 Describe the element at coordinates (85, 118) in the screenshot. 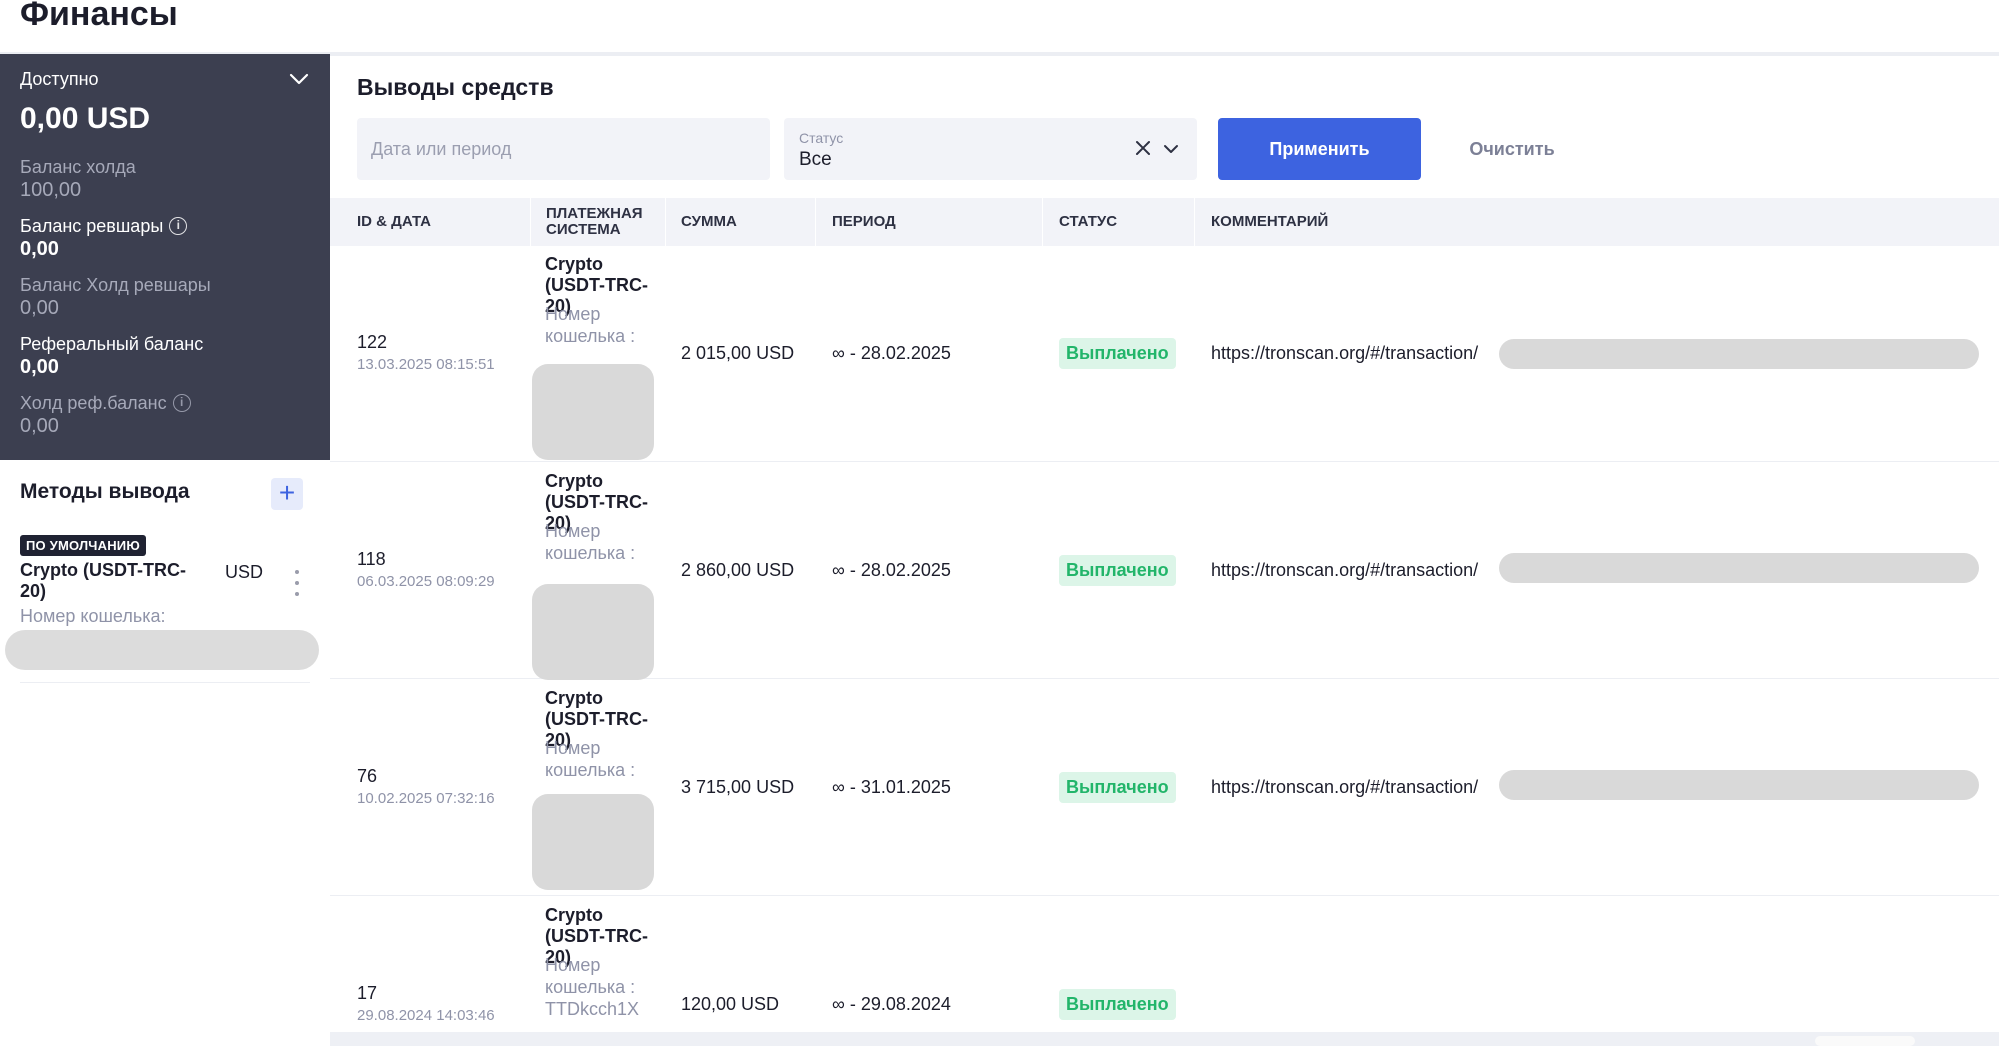

I see `available-amount: 0,00 USD` at that location.